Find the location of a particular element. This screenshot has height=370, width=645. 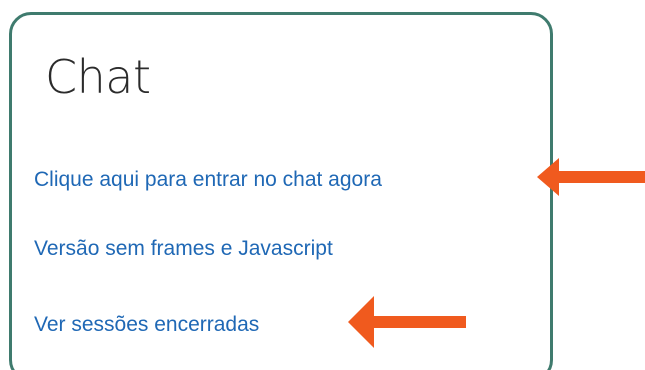

no-frames-version-link: Versão sem frames e Javascript is located at coordinates (183, 249).